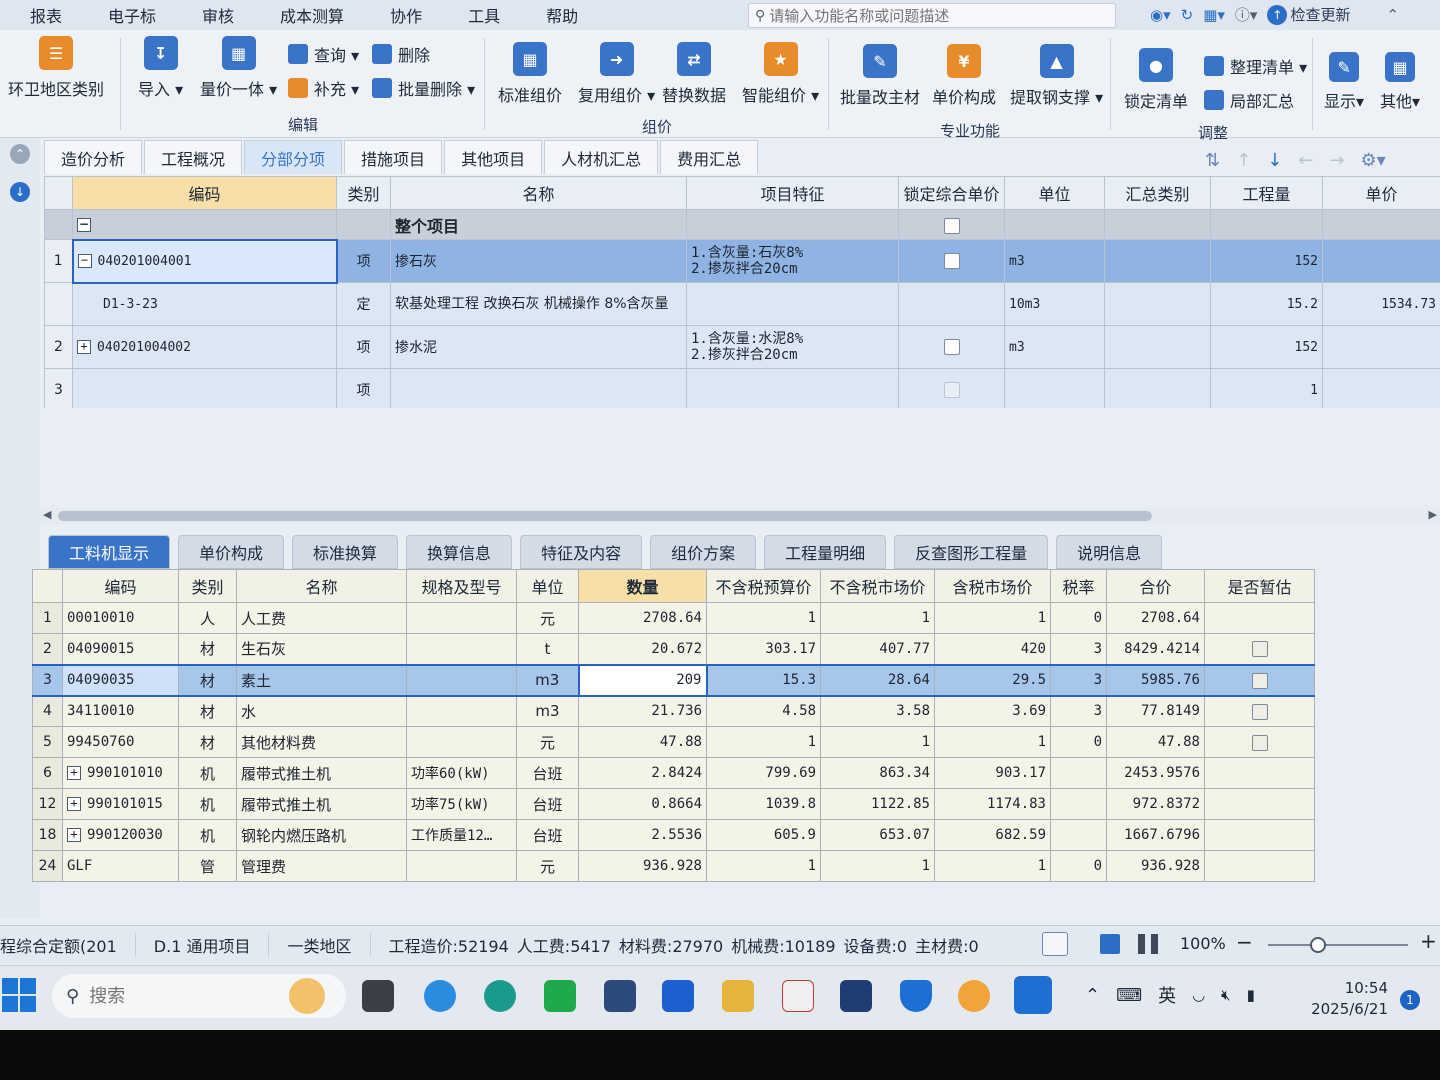  I want to click on import-button: ↧ 导入 ▾, so click(160, 68).